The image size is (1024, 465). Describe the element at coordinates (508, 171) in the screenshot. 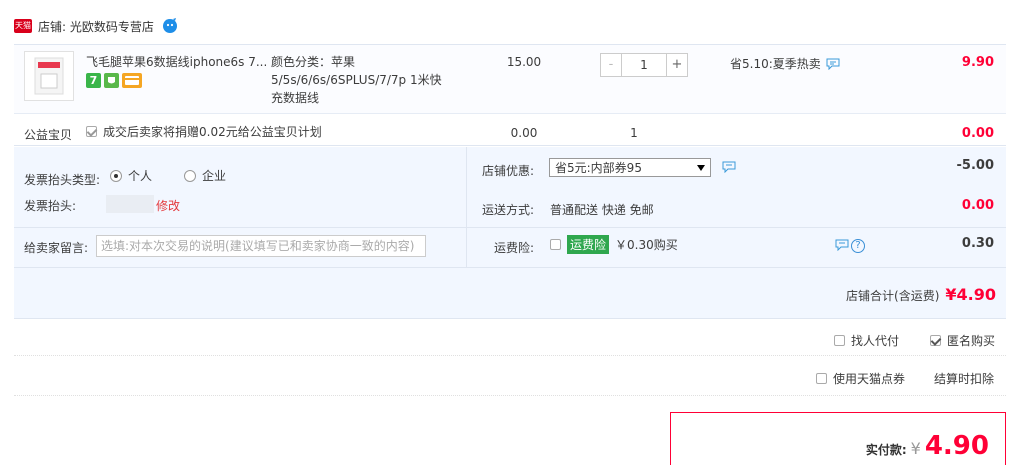

I see `shop-discount-label: 店铺优惠:` at that location.